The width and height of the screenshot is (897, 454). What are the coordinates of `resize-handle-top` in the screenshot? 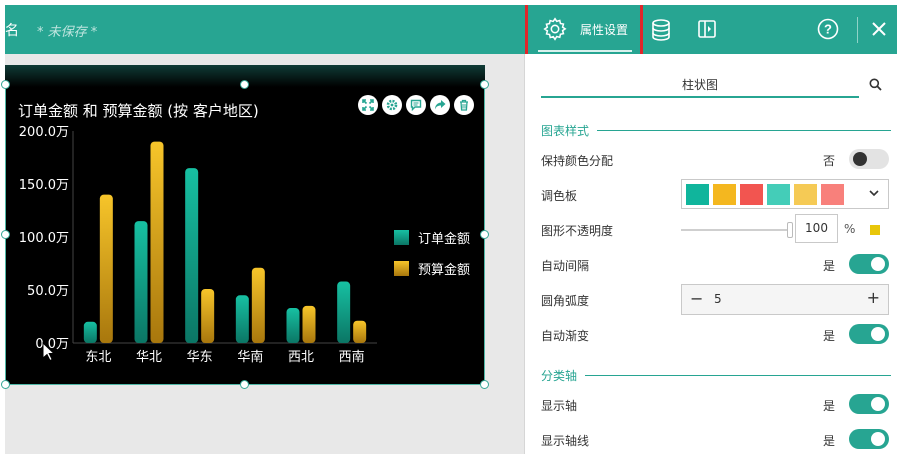 It's located at (244, 84).